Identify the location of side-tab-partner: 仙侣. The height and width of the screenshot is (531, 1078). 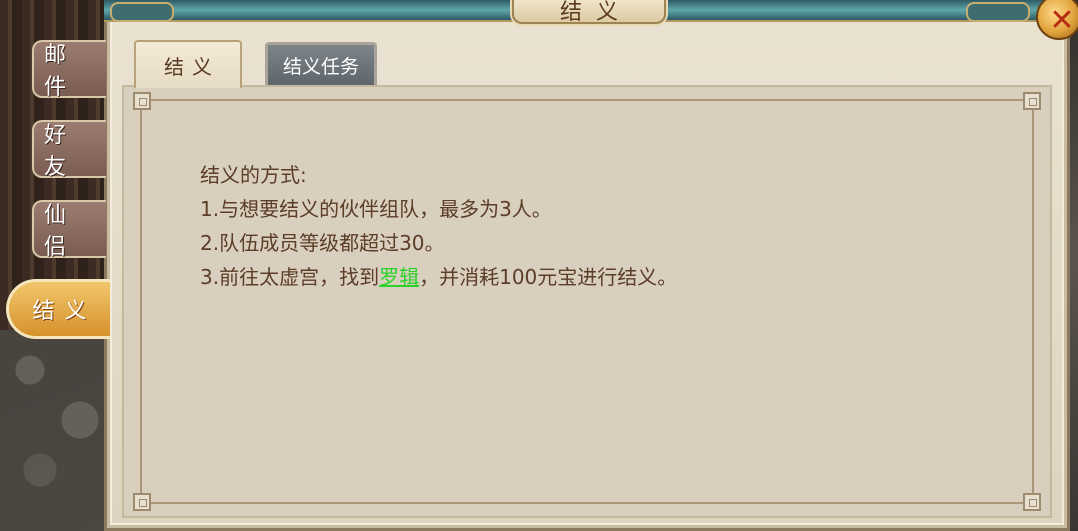
(69, 230).